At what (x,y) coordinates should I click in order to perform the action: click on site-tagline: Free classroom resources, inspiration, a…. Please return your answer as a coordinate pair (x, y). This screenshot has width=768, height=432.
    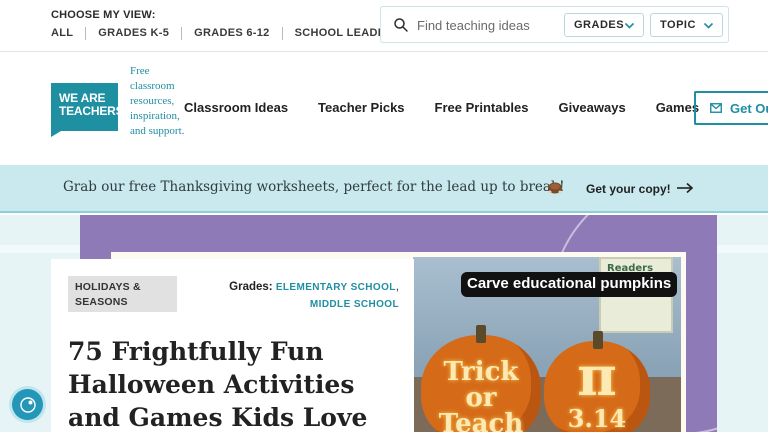
    Looking at the image, I should click on (157, 101).